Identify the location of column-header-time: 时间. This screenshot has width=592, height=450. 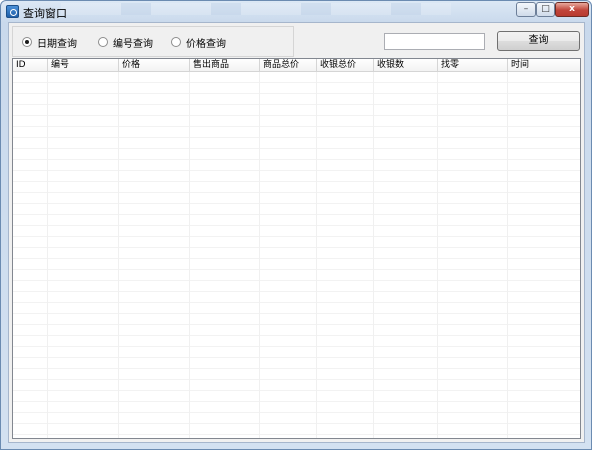
(544, 65).